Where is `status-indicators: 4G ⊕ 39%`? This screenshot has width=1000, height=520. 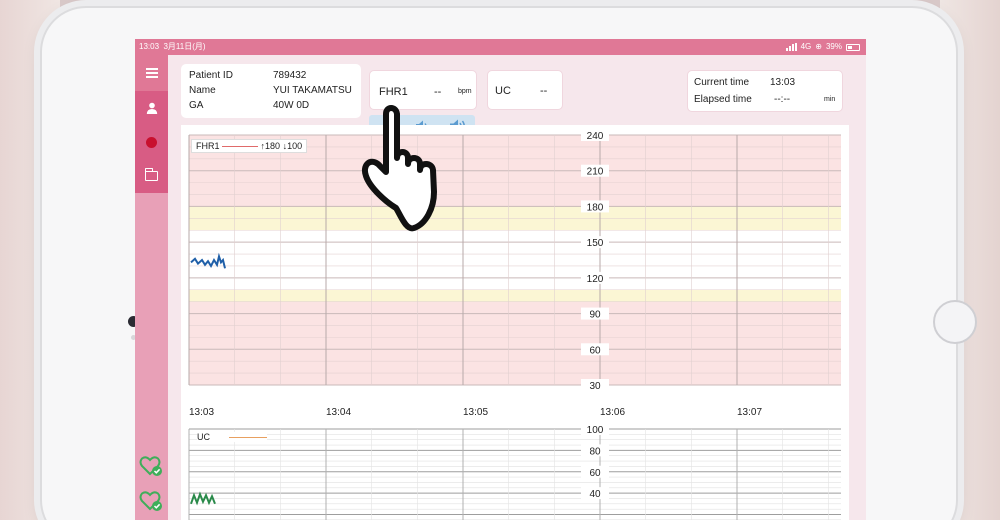 status-indicators: 4G ⊕ 39% is located at coordinates (822, 47).